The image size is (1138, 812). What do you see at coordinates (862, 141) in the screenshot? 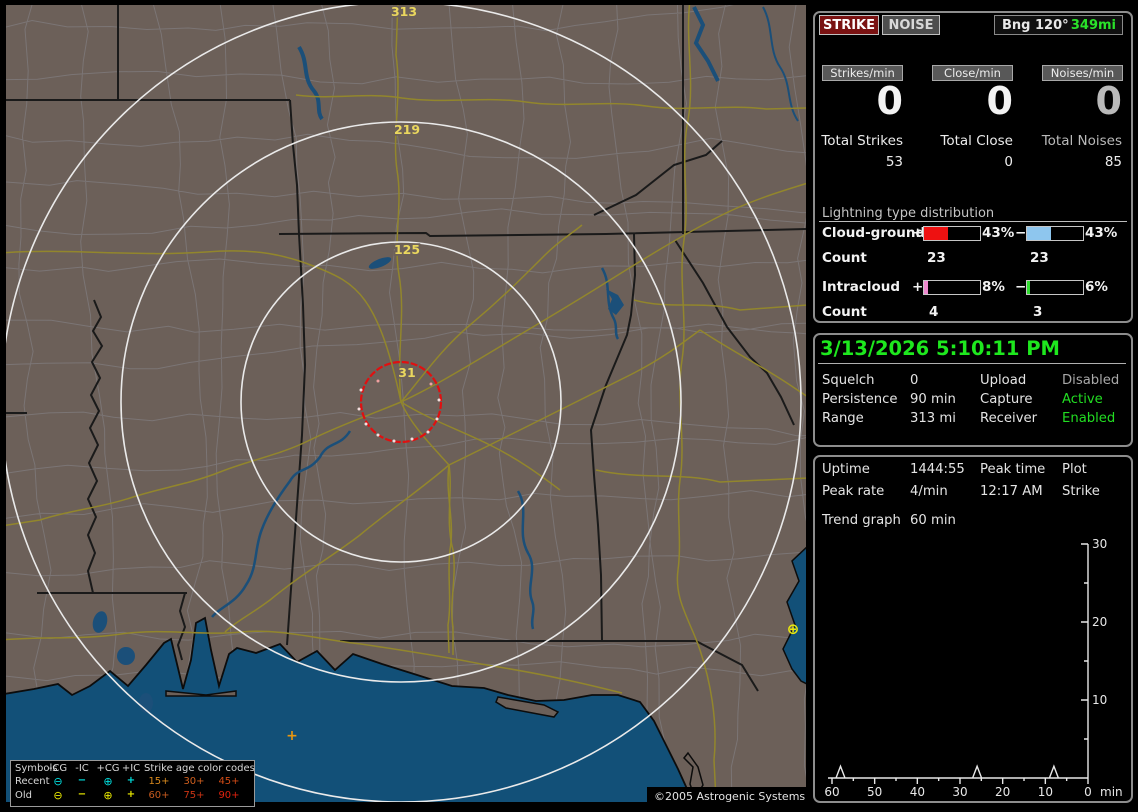
I see `total-strikes-label: Total Strikes` at bounding box center [862, 141].